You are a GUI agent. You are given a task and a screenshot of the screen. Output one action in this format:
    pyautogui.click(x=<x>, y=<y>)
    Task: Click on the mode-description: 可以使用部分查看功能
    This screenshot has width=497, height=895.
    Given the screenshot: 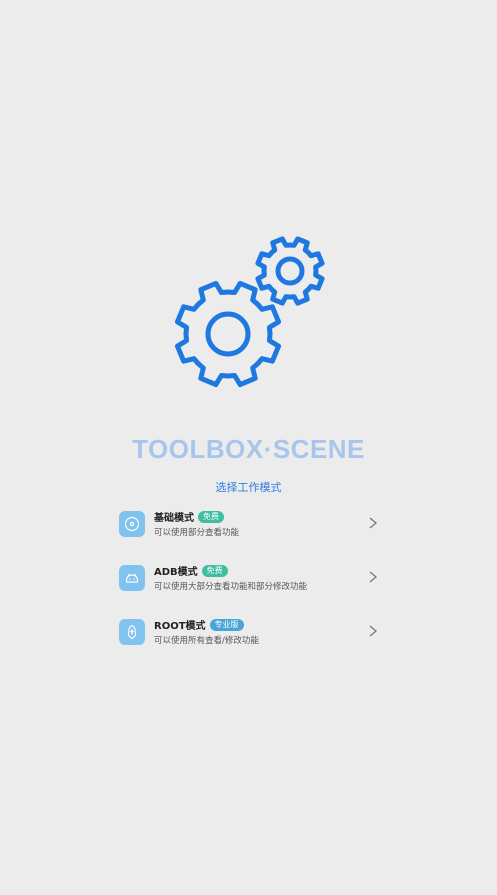 What is the action you would take?
    pyautogui.click(x=197, y=533)
    